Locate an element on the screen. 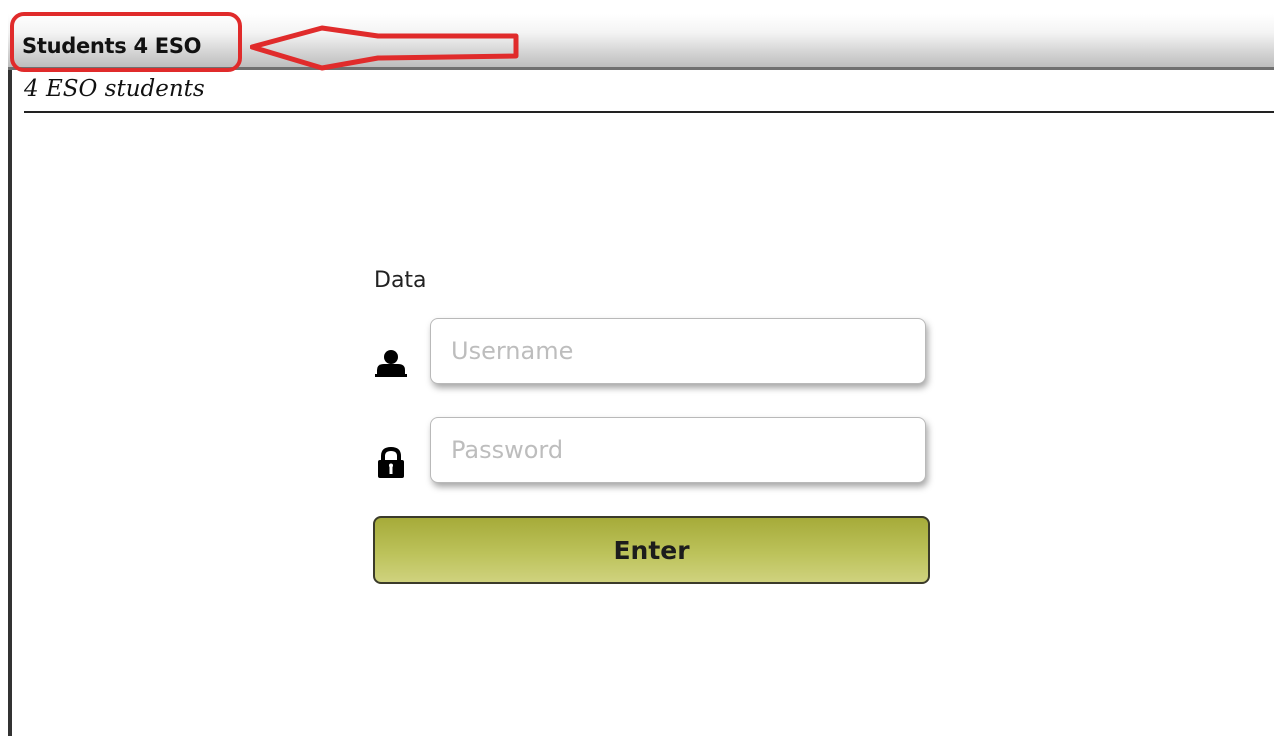 This screenshot has height=736, width=1274. lock-icon is located at coordinates (391, 462).